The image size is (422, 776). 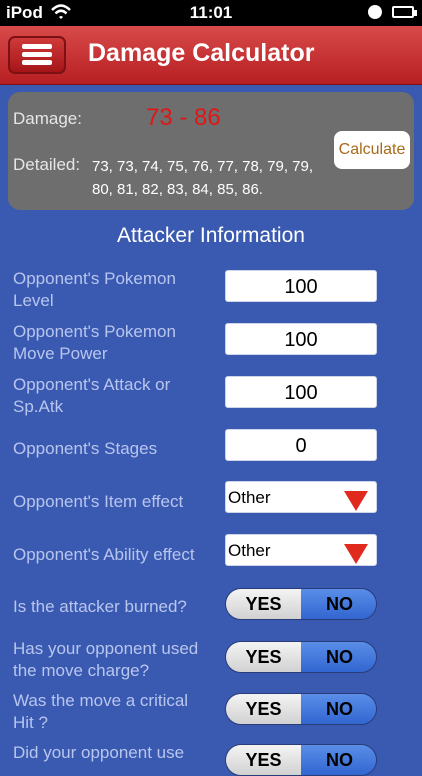 What do you see at coordinates (94, 342) in the screenshot?
I see `move-power-label: Opponent's Pokemon Move Power` at bounding box center [94, 342].